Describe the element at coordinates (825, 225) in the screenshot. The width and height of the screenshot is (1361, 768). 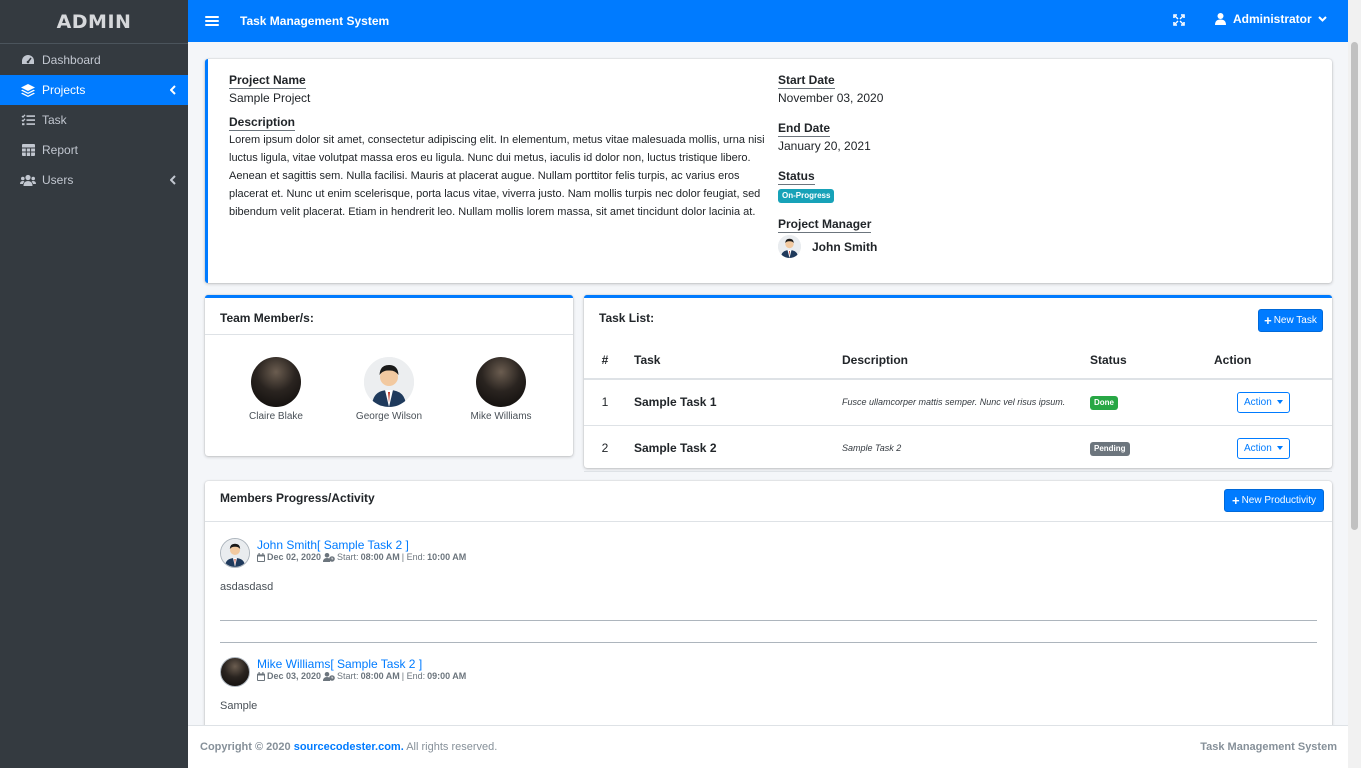
I see `project-manager-label: Project Manager` at that location.